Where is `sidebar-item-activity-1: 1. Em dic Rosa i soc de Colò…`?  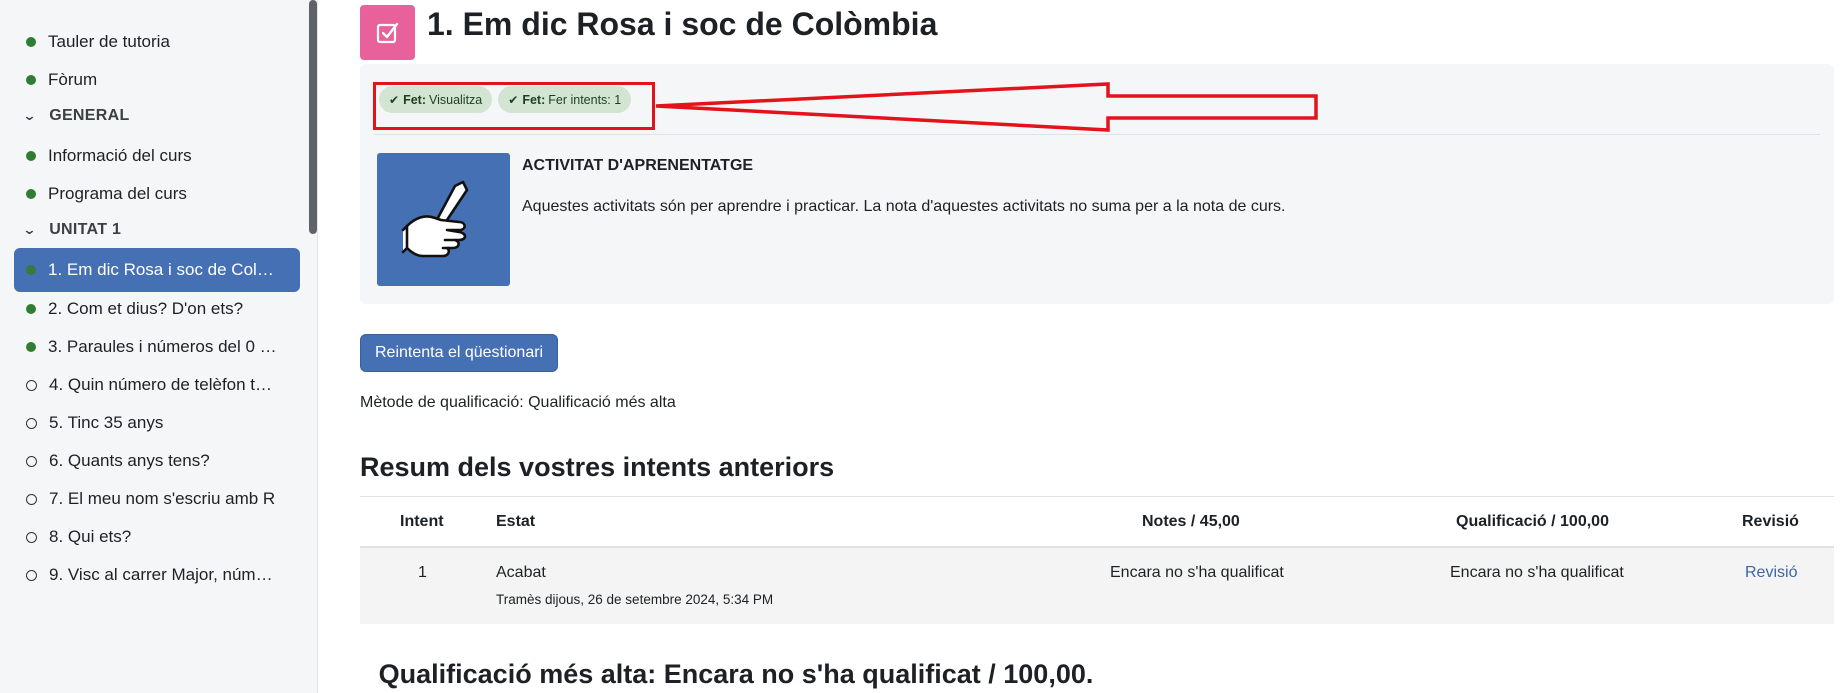
sidebar-item-activity-1: 1. Em dic Rosa i soc de Colò… is located at coordinates (157, 270).